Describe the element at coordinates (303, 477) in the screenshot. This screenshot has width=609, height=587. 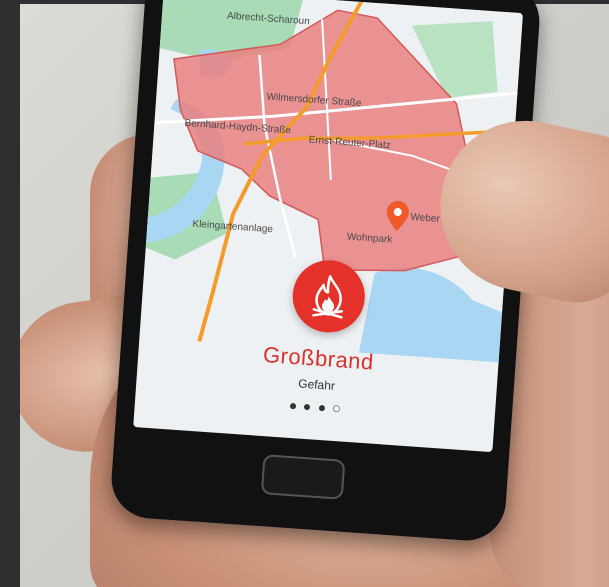
I see `home-button` at that location.